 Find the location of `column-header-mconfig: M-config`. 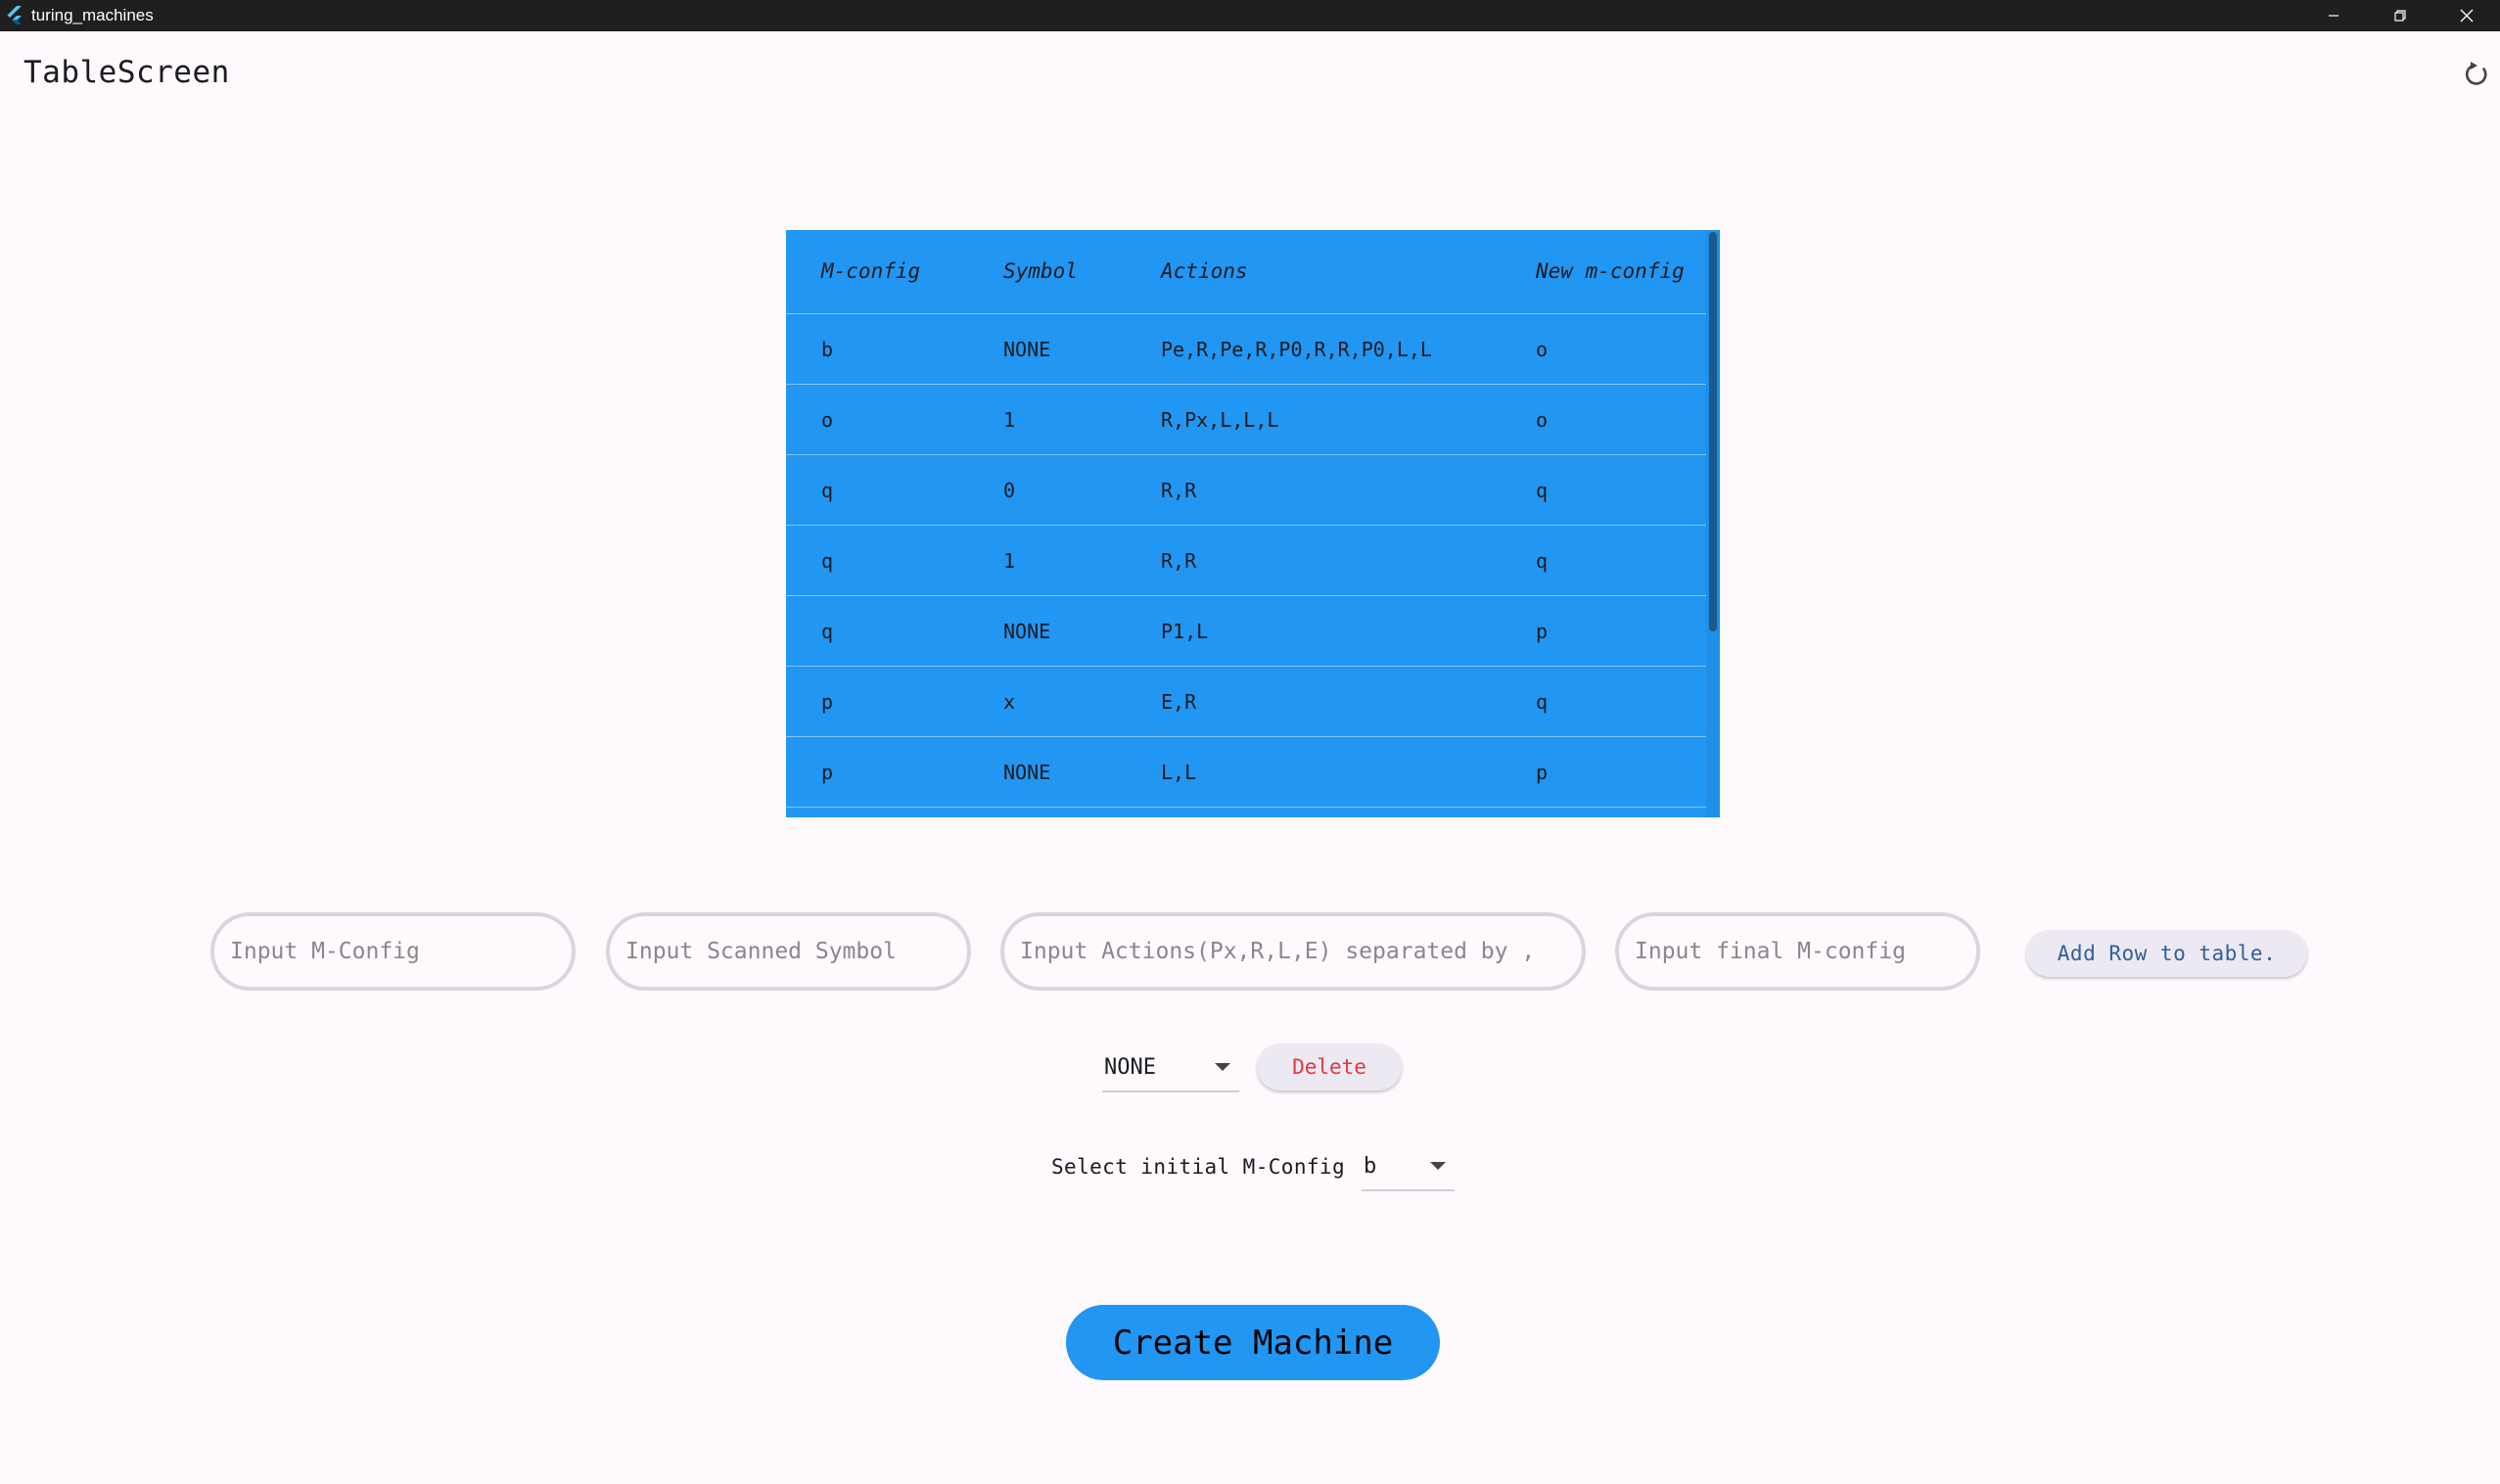

column-header-mconfig: M-config is located at coordinates (871, 271).